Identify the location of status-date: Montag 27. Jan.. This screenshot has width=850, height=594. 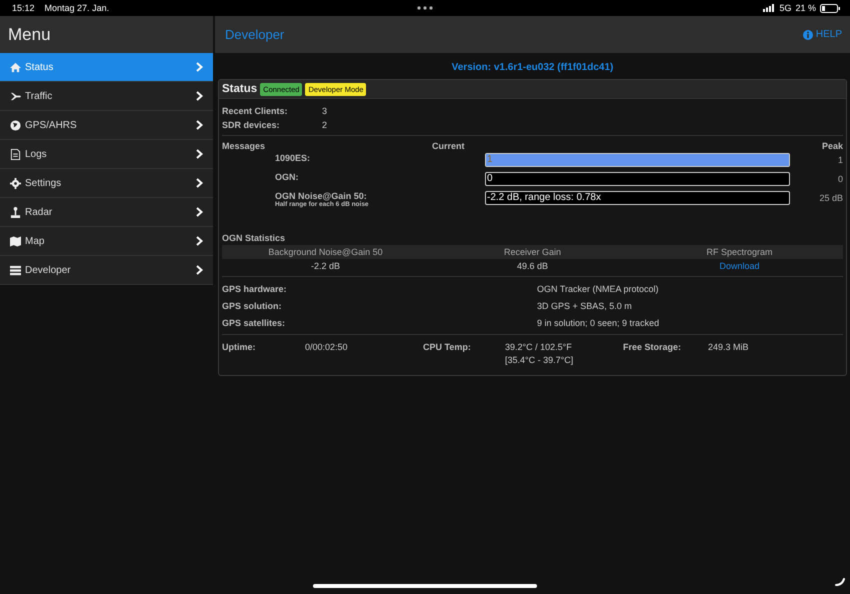
(77, 8).